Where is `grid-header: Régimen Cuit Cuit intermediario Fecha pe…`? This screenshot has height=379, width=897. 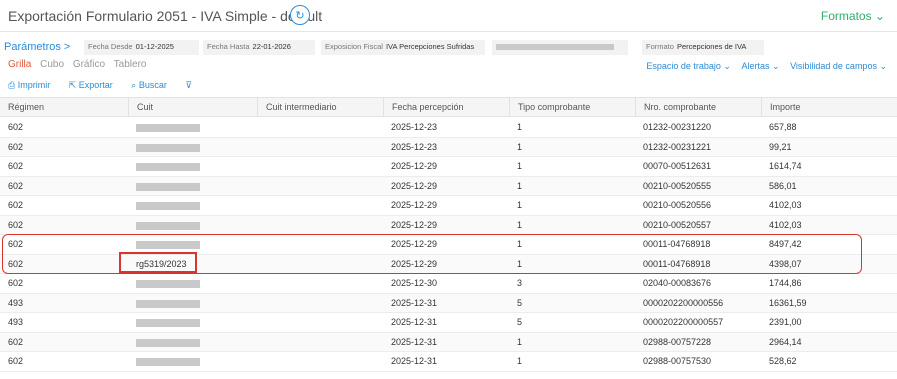
grid-header: Régimen Cuit Cuit intermediario Fecha pe… is located at coordinates (448, 107).